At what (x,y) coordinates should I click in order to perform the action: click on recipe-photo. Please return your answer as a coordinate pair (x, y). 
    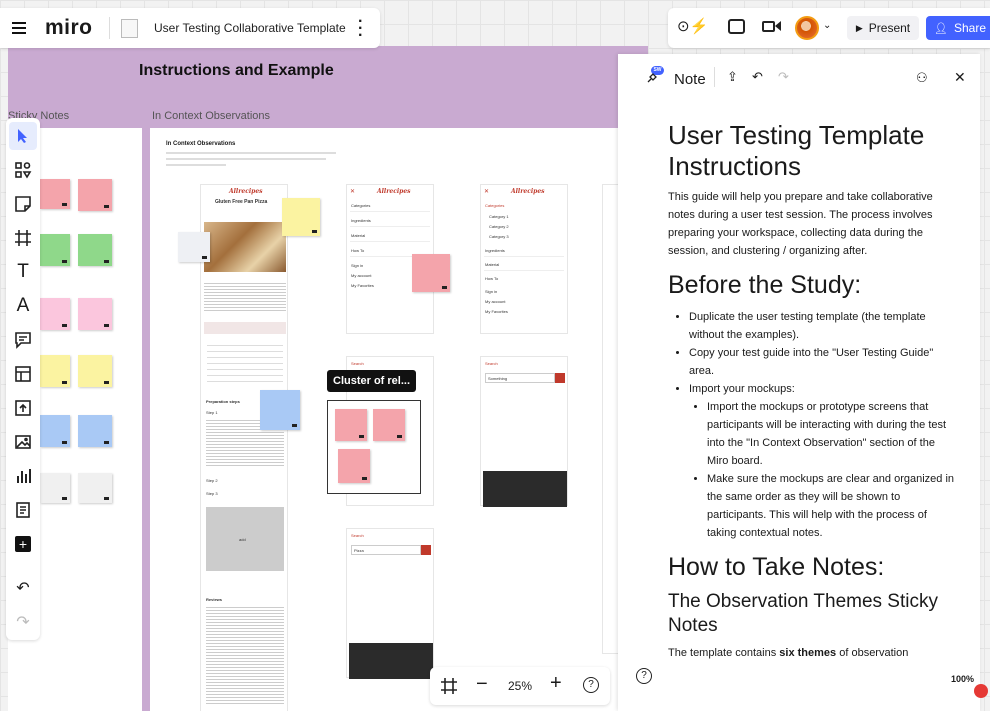
    Looking at the image, I should click on (245, 247).